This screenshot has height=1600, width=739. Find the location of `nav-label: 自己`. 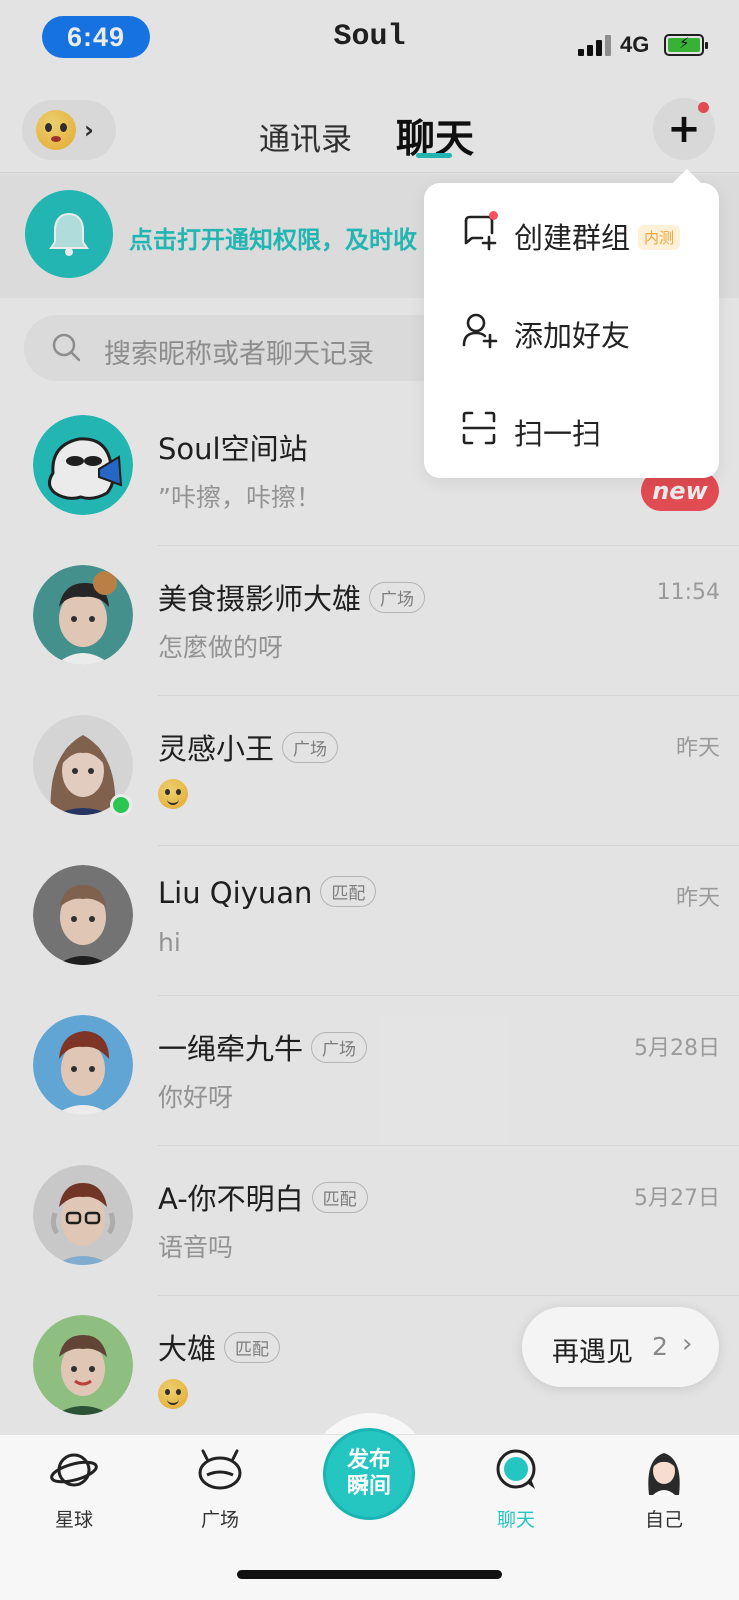

nav-label: 自己 is located at coordinates (663, 1520).